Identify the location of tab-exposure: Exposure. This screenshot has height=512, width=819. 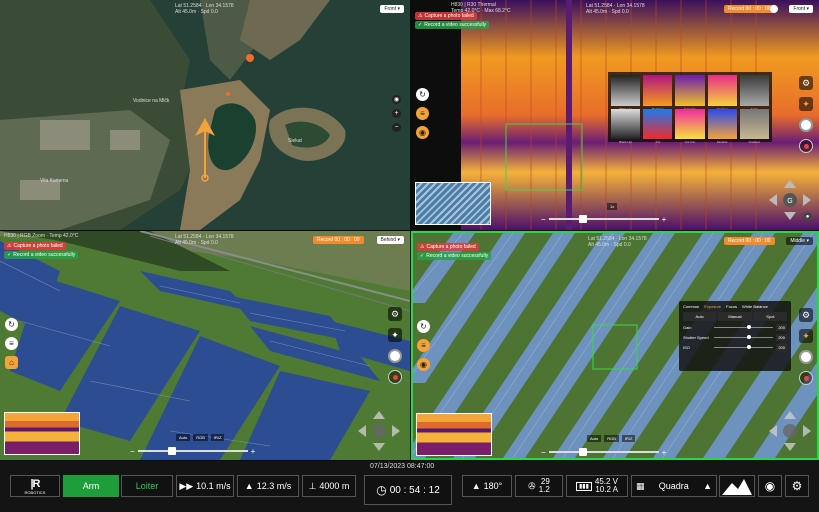
(712, 306).